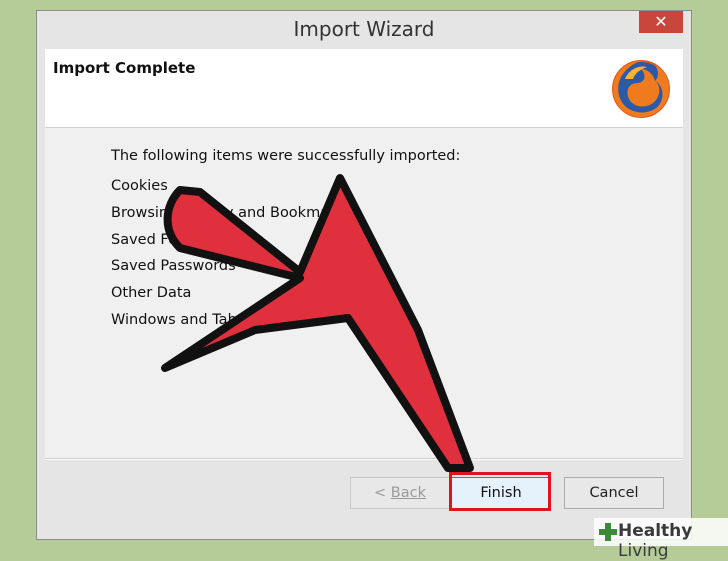 This screenshot has width=728, height=561. I want to click on watermark: Healthy Living, so click(661, 539).